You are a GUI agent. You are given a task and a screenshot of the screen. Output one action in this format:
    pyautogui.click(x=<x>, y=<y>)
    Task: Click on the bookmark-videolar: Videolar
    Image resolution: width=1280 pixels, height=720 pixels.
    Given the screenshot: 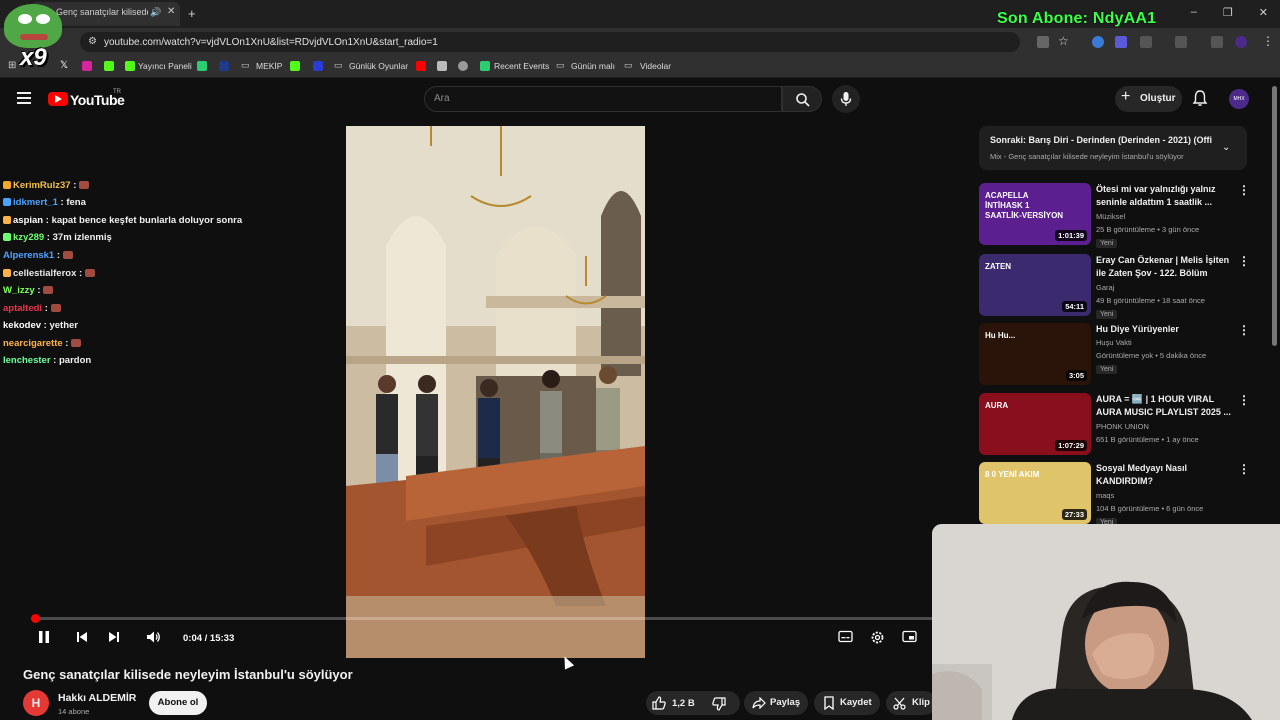 What is the action you would take?
    pyautogui.click(x=655, y=66)
    